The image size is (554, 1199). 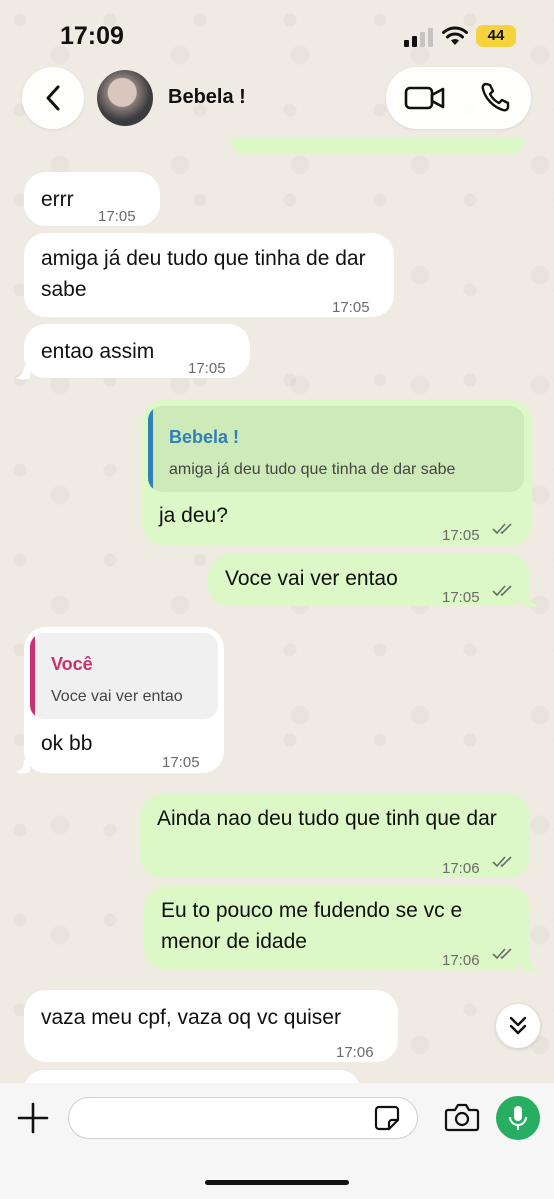 What do you see at coordinates (277, 31) in the screenshot?
I see `status-bar: 17:09 44` at bounding box center [277, 31].